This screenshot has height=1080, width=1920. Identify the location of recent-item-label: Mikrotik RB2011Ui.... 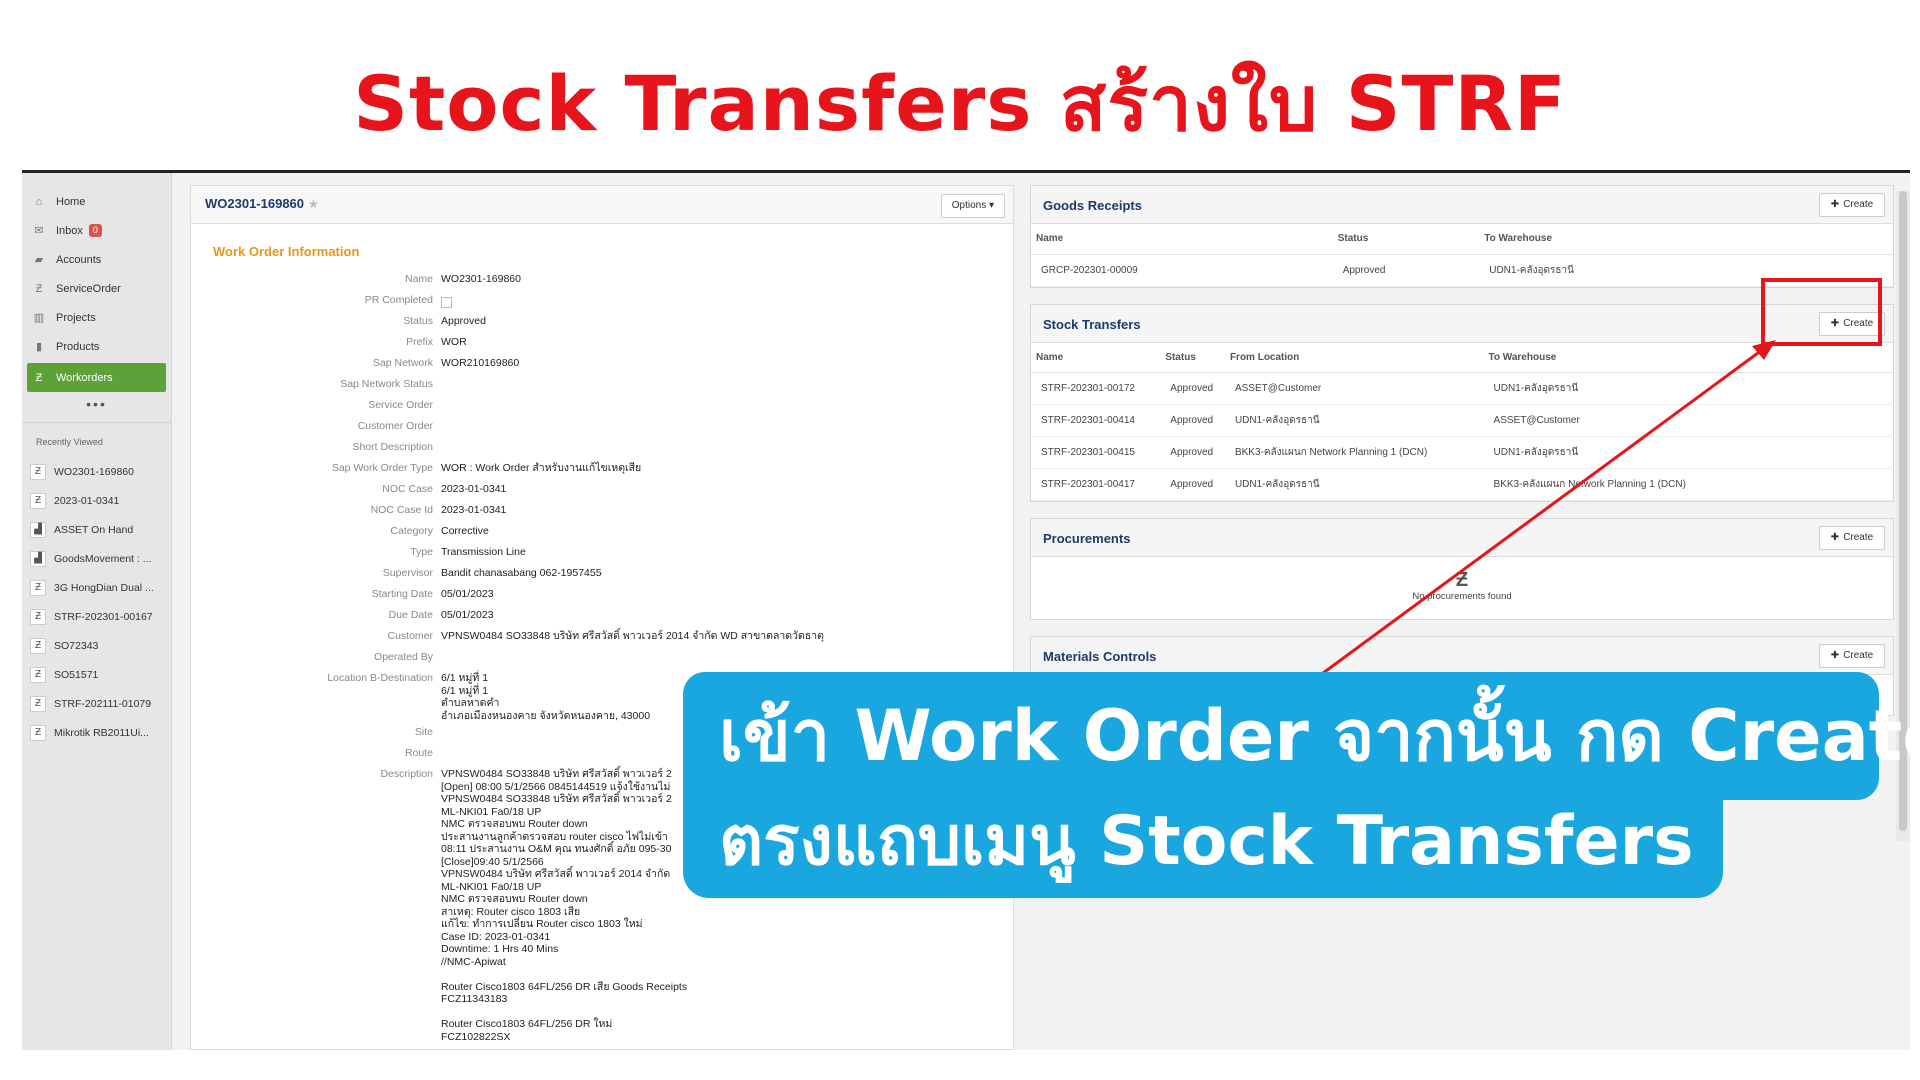
(101, 732).